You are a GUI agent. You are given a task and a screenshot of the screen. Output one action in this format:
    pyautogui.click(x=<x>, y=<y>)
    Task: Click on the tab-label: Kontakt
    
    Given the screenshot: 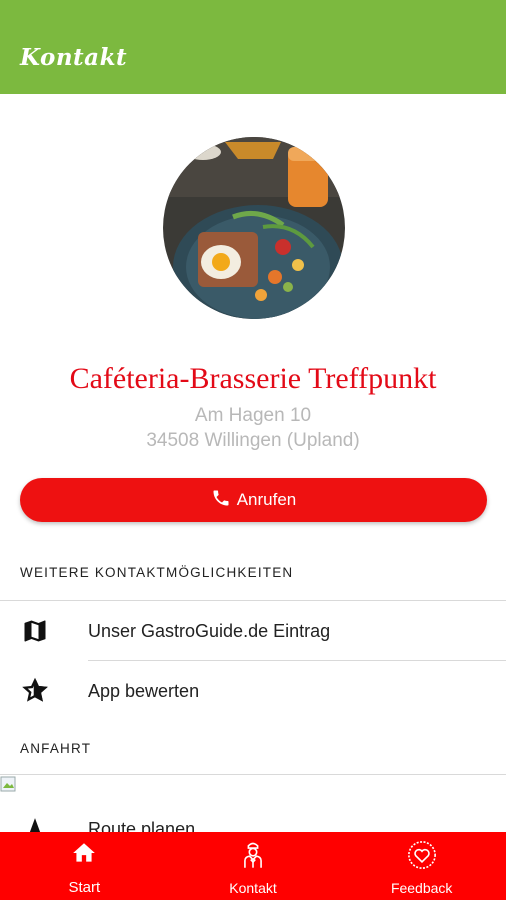 What is the action you would take?
    pyautogui.click(x=253, y=888)
    